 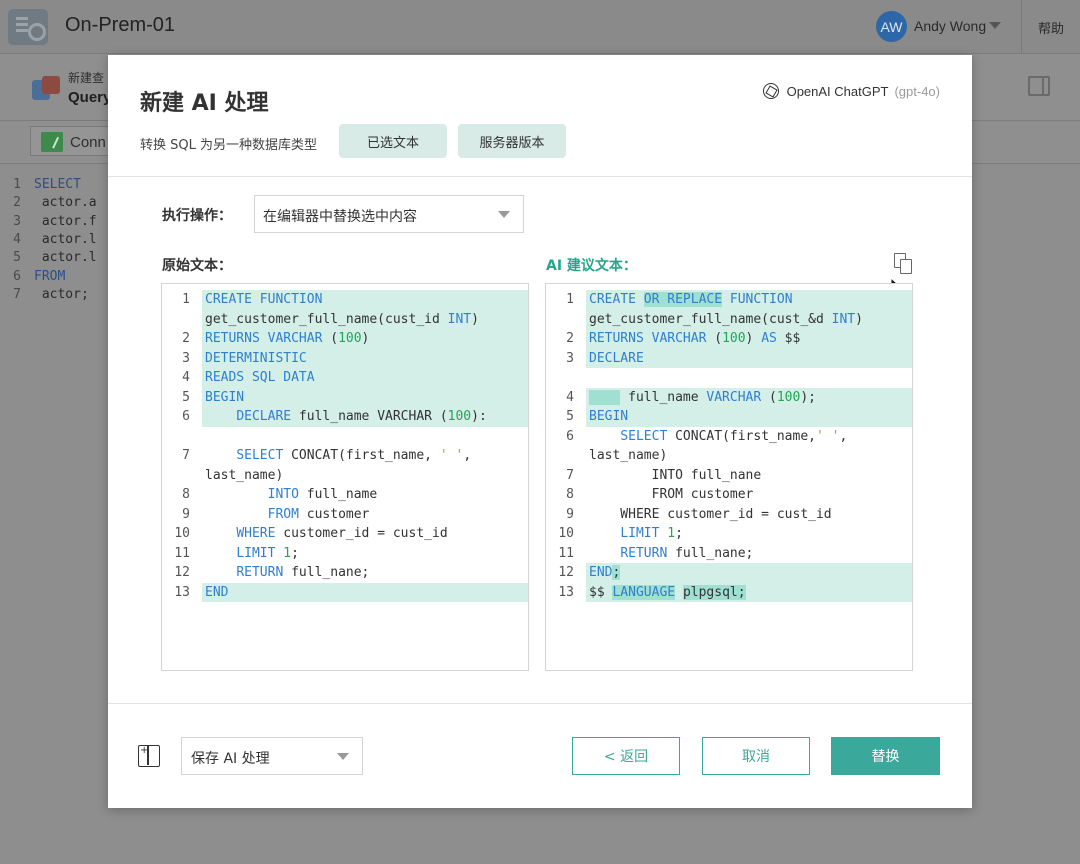 What do you see at coordinates (950, 26) in the screenshot?
I see `user-name: Andy Wong` at bounding box center [950, 26].